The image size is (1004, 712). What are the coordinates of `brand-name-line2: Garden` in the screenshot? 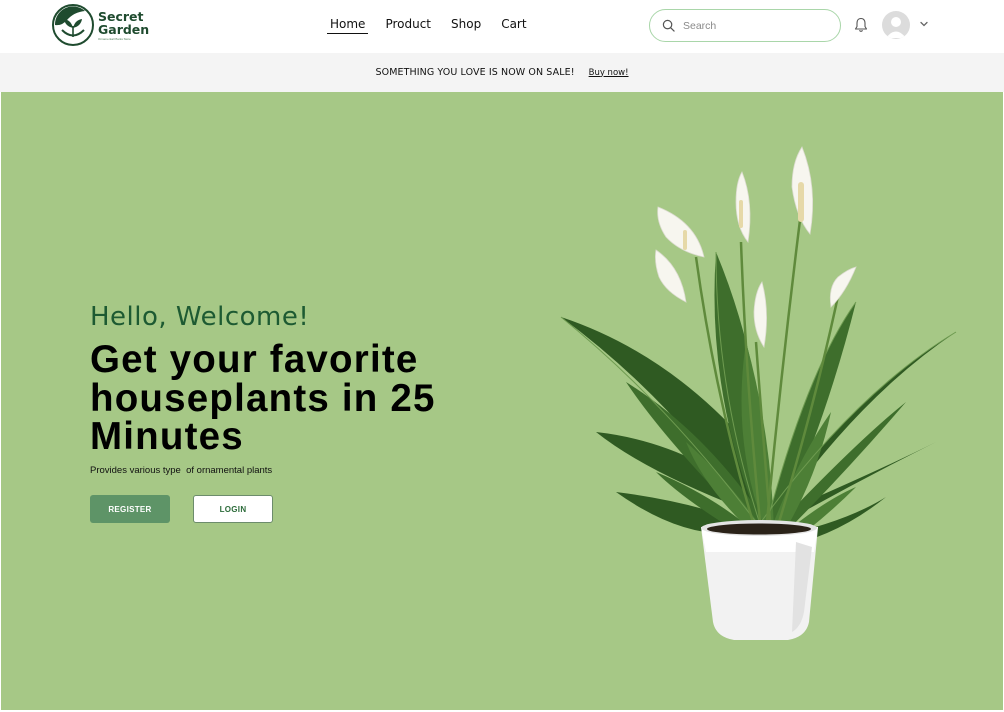 It's located at (124, 29).